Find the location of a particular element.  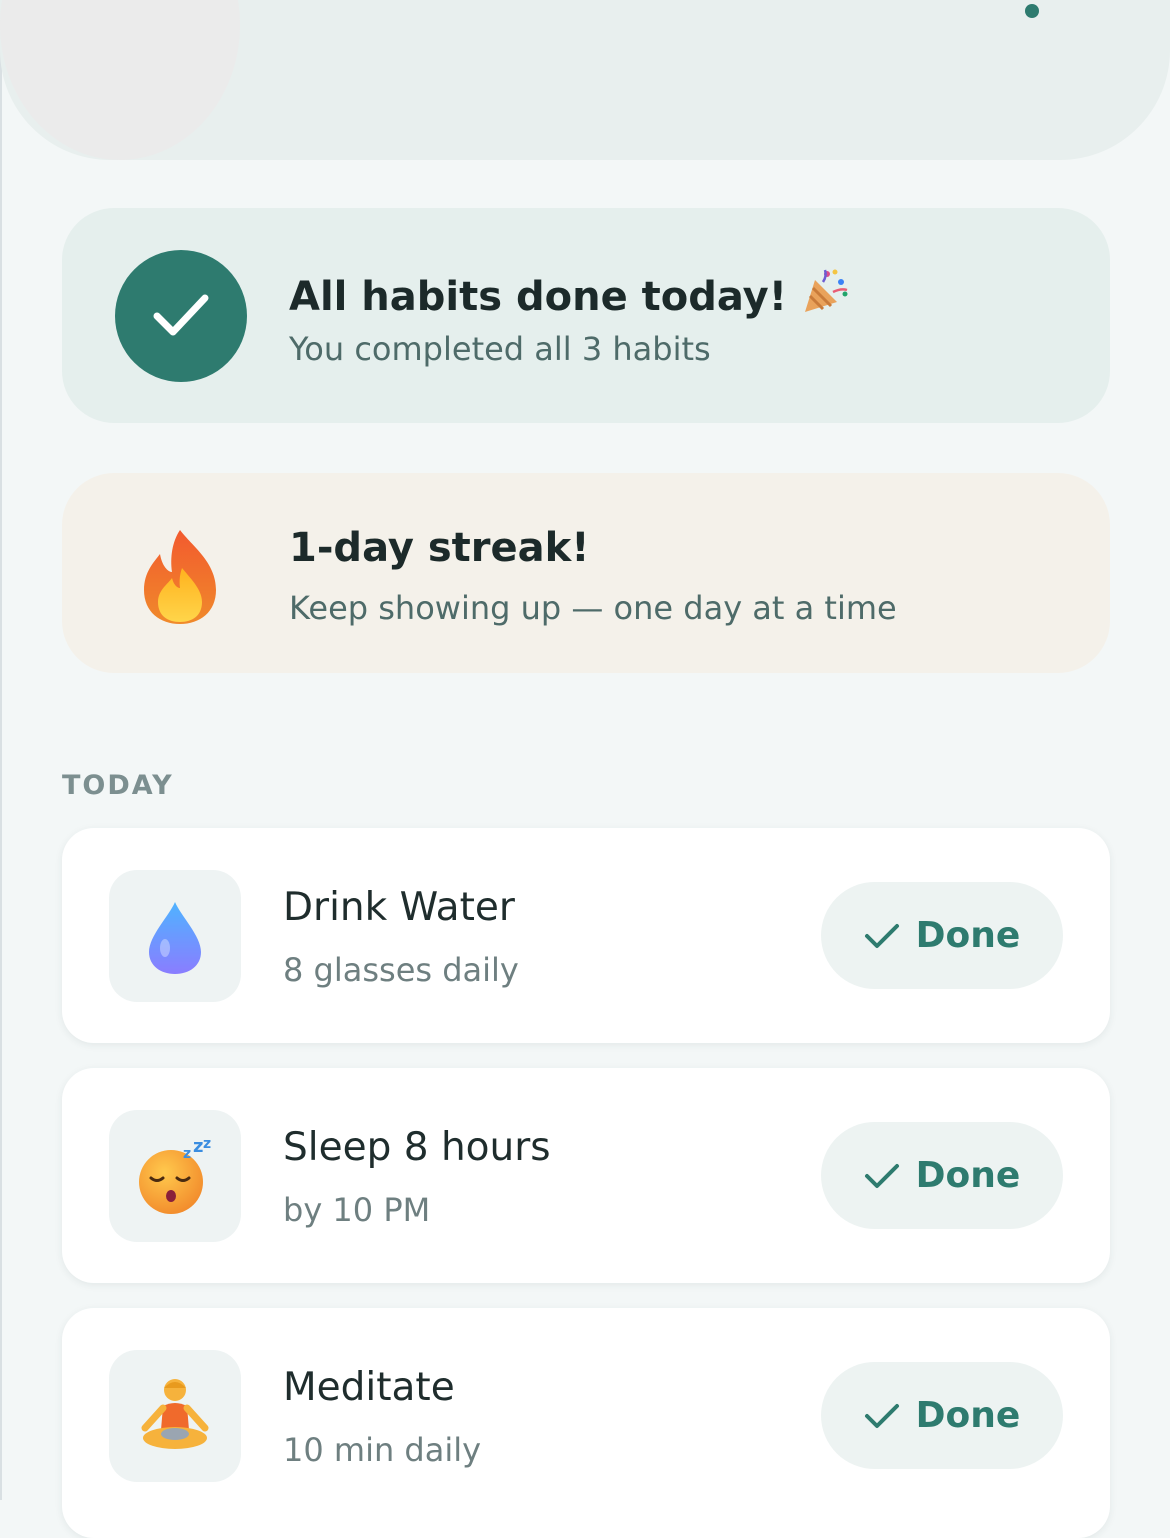

habit-card-meditate: Meditate 10 min daily Done is located at coordinates (586, 1423).